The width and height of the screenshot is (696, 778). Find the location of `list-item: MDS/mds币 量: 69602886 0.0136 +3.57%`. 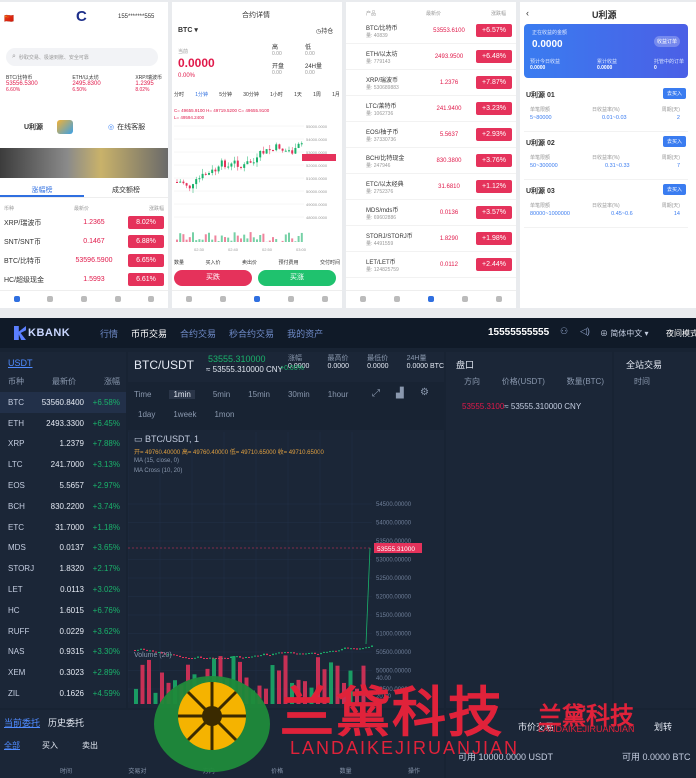

list-item: MDS/mds币 量: 69602886 0.0136 +3.57% is located at coordinates (431, 213).